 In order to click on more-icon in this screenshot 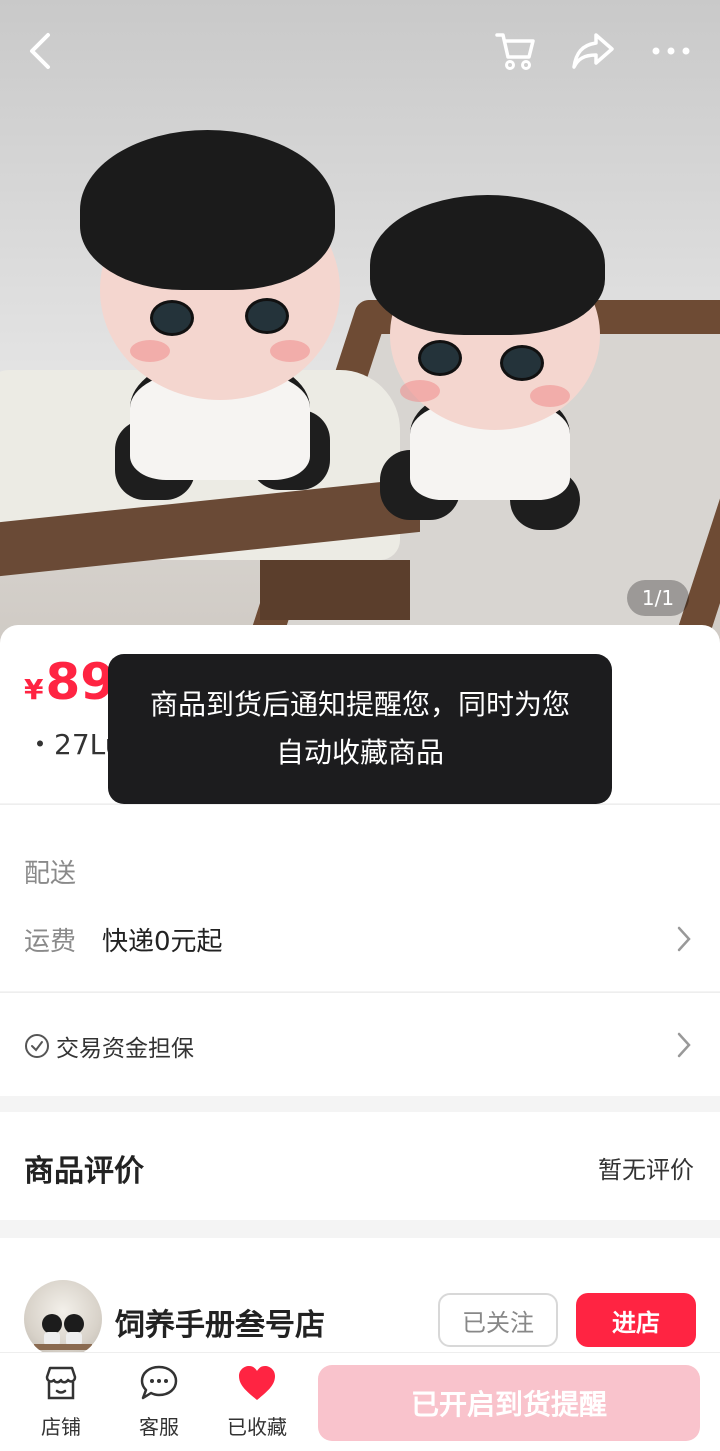, I will do `click(671, 51)`.